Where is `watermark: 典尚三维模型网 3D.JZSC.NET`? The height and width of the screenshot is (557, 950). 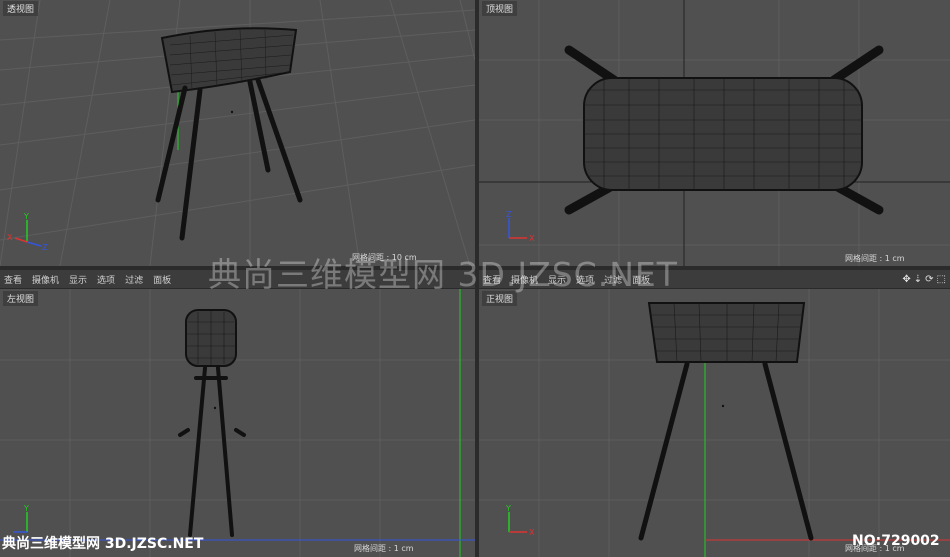 watermark: 典尚三维模型网 3D.JZSC.NET is located at coordinates (443, 274).